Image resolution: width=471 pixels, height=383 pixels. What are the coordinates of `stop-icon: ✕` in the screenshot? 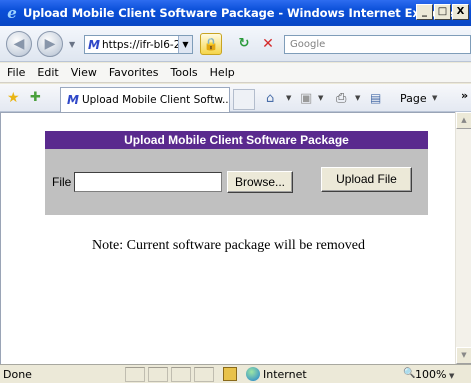 It's located at (268, 44).